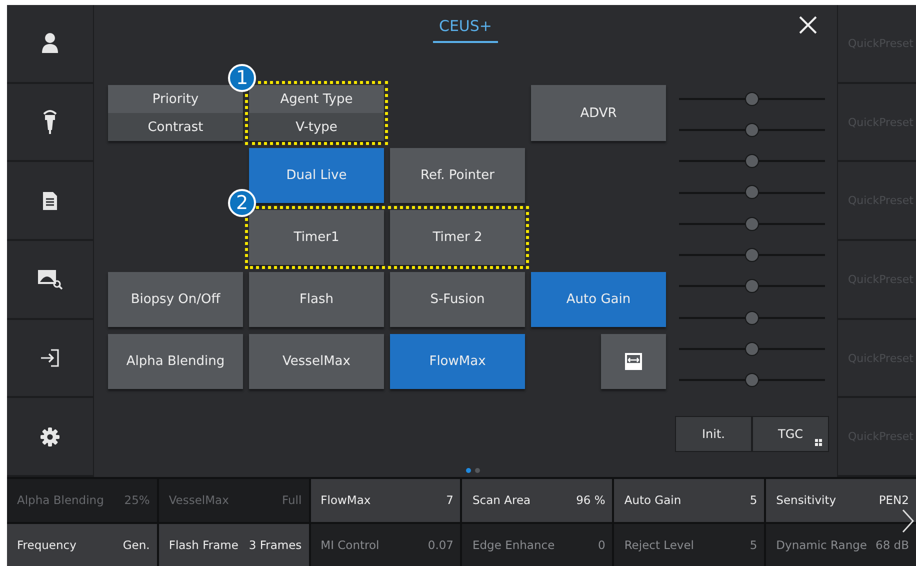  What do you see at coordinates (316, 99) in the screenshot?
I see `button-label: Agent Type` at bounding box center [316, 99].